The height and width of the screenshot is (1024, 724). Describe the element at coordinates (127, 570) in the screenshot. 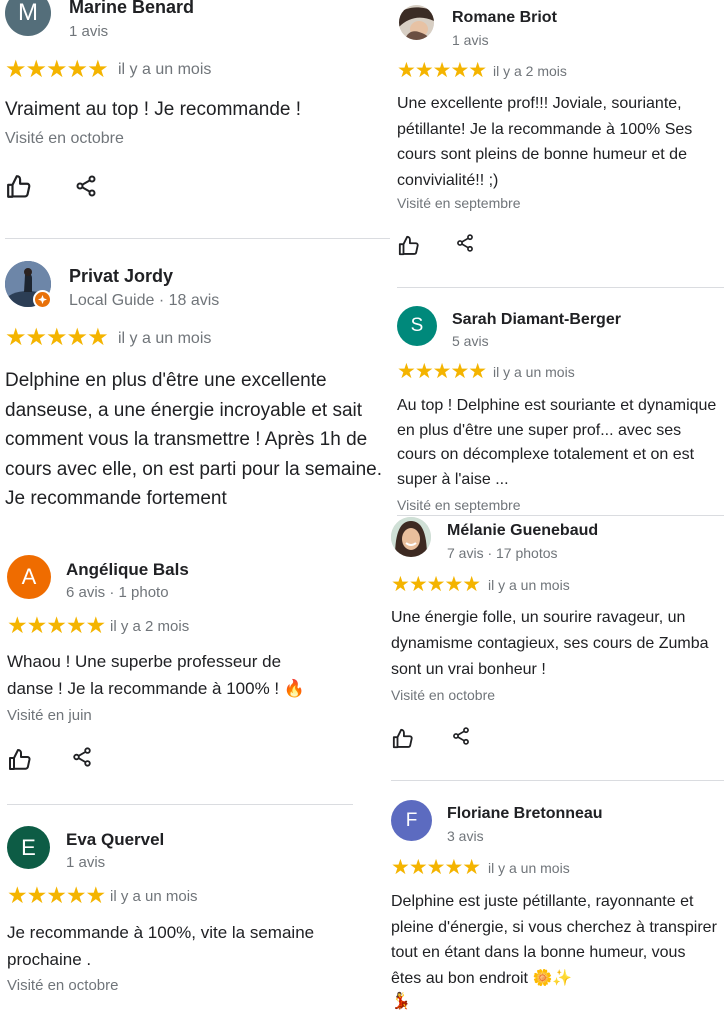

I see `reviewer-name: Angélique Bals` at that location.